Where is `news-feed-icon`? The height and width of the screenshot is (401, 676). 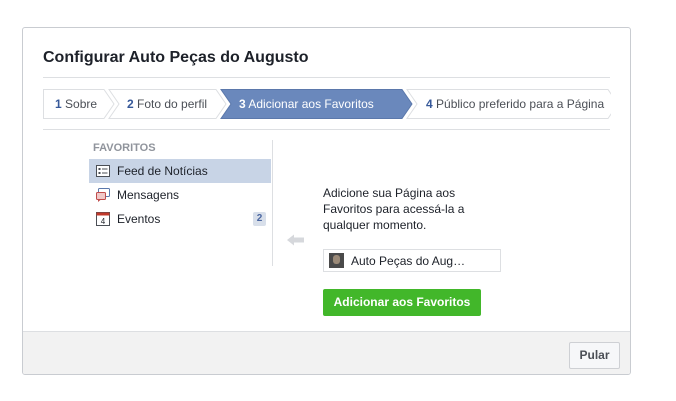
news-feed-icon is located at coordinates (103, 171).